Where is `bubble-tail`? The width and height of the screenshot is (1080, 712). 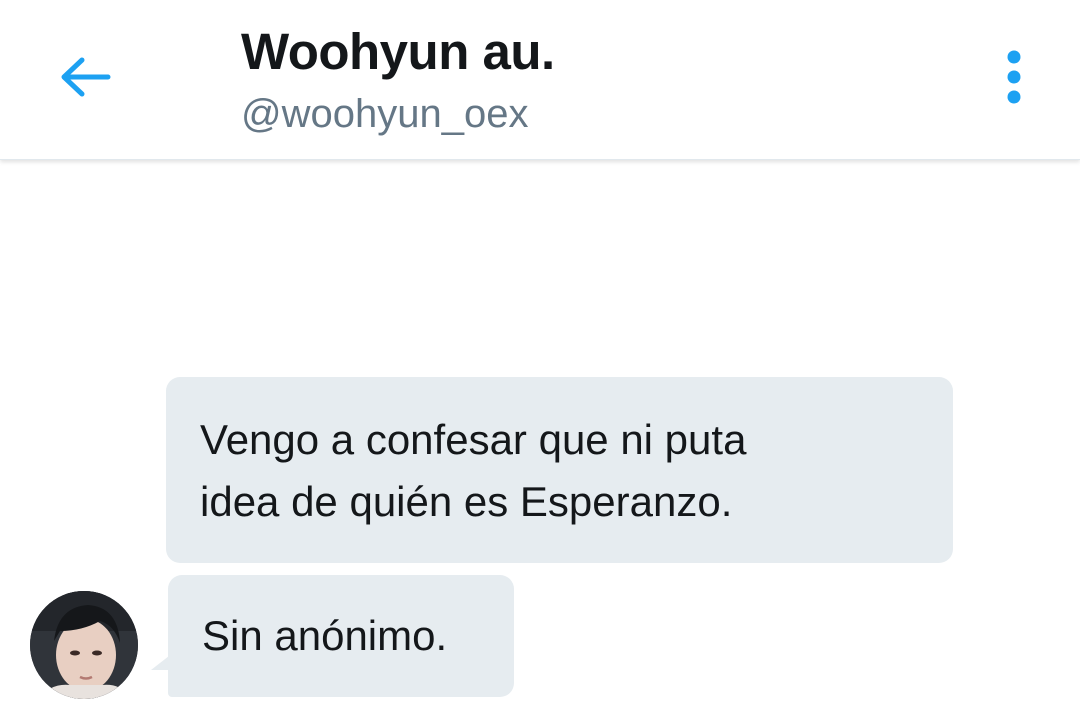
bubble-tail is located at coordinates (160, 663).